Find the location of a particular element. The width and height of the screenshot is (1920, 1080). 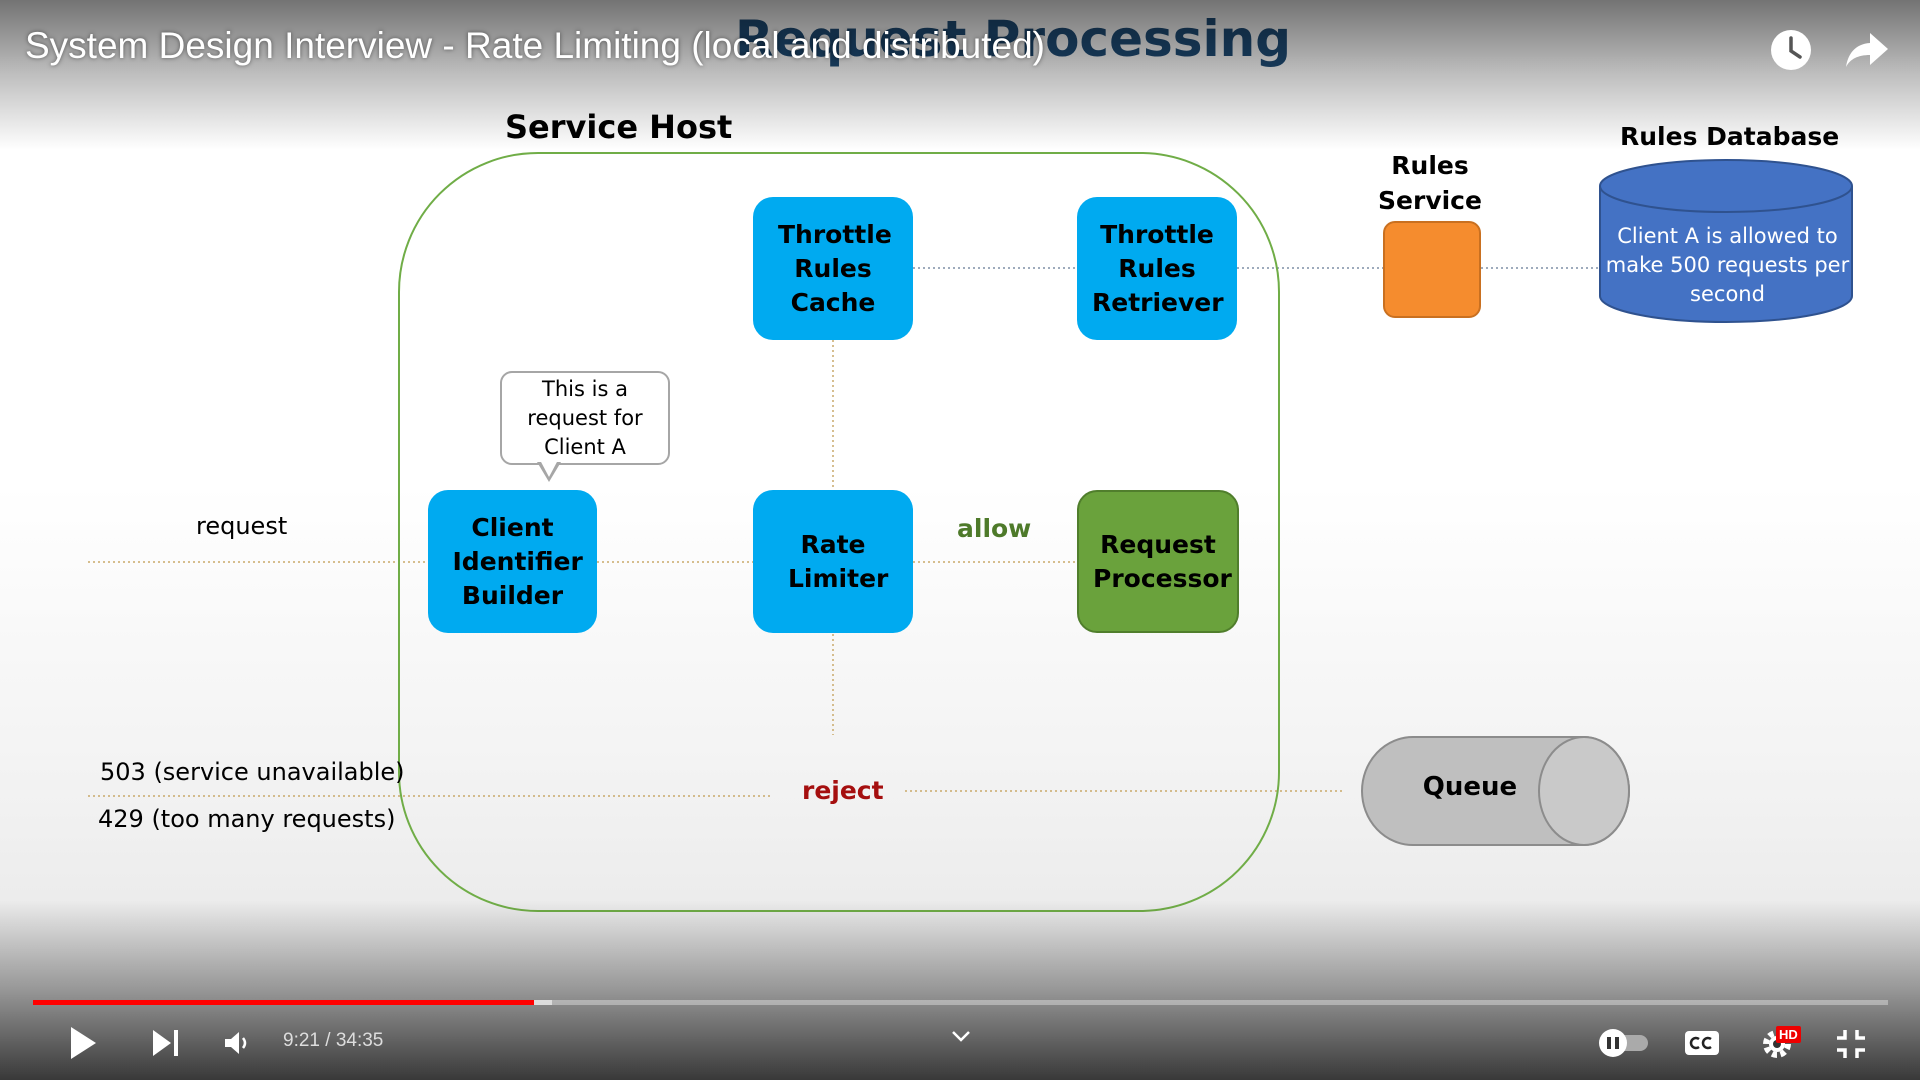

time-display: 9:21 / 34:35 is located at coordinates (333, 1041).